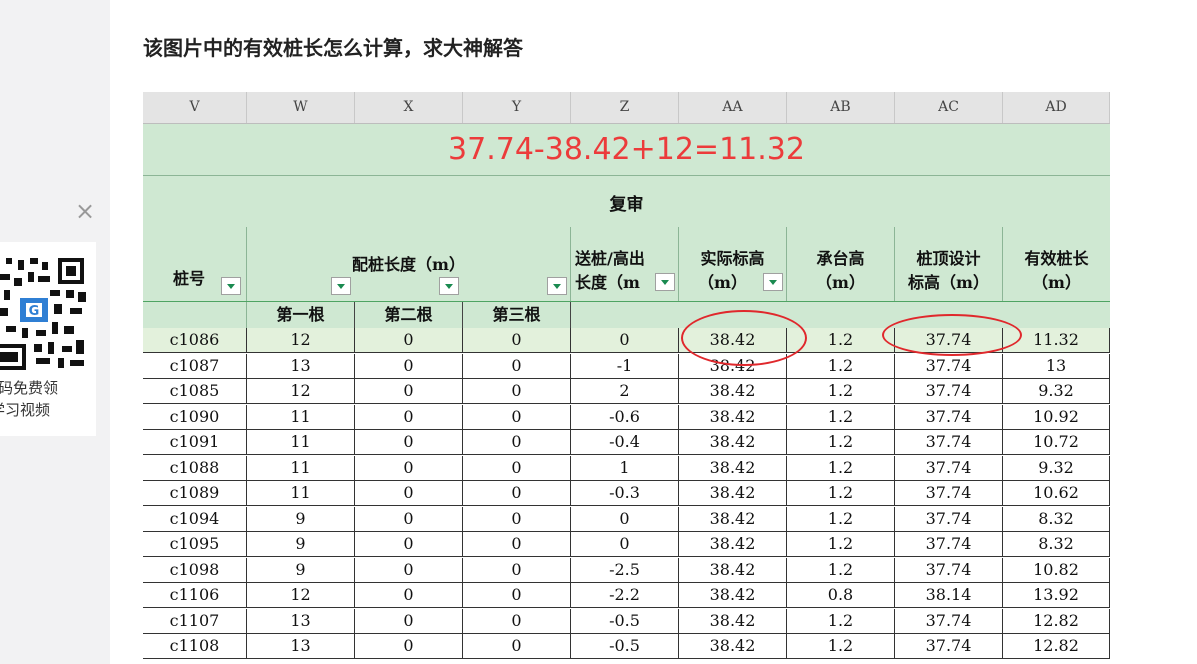 This screenshot has width=1197, height=664. Describe the element at coordinates (409, 315) in the screenshot. I see `subheader-second: 第二根` at that location.